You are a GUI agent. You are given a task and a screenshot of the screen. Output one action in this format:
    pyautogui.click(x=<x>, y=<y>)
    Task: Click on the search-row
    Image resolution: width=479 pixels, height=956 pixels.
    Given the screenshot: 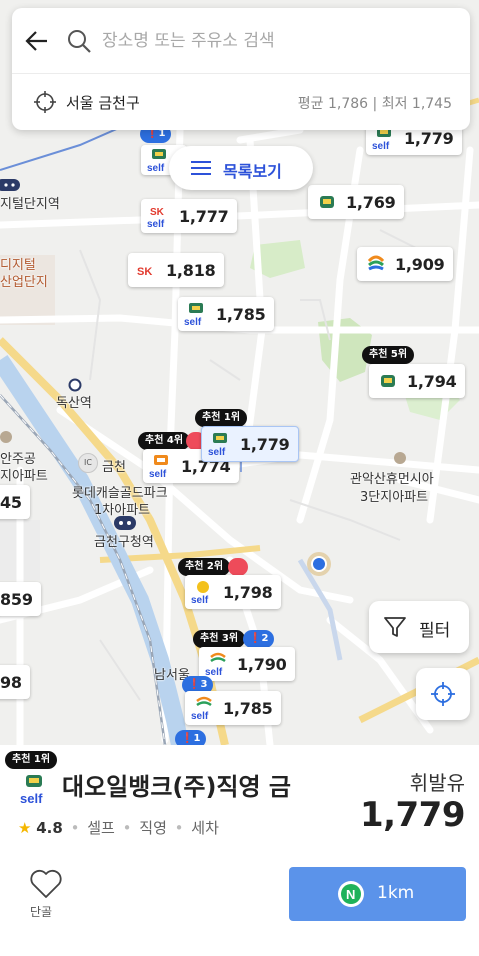 What is the action you would take?
    pyautogui.click(x=241, y=41)
    